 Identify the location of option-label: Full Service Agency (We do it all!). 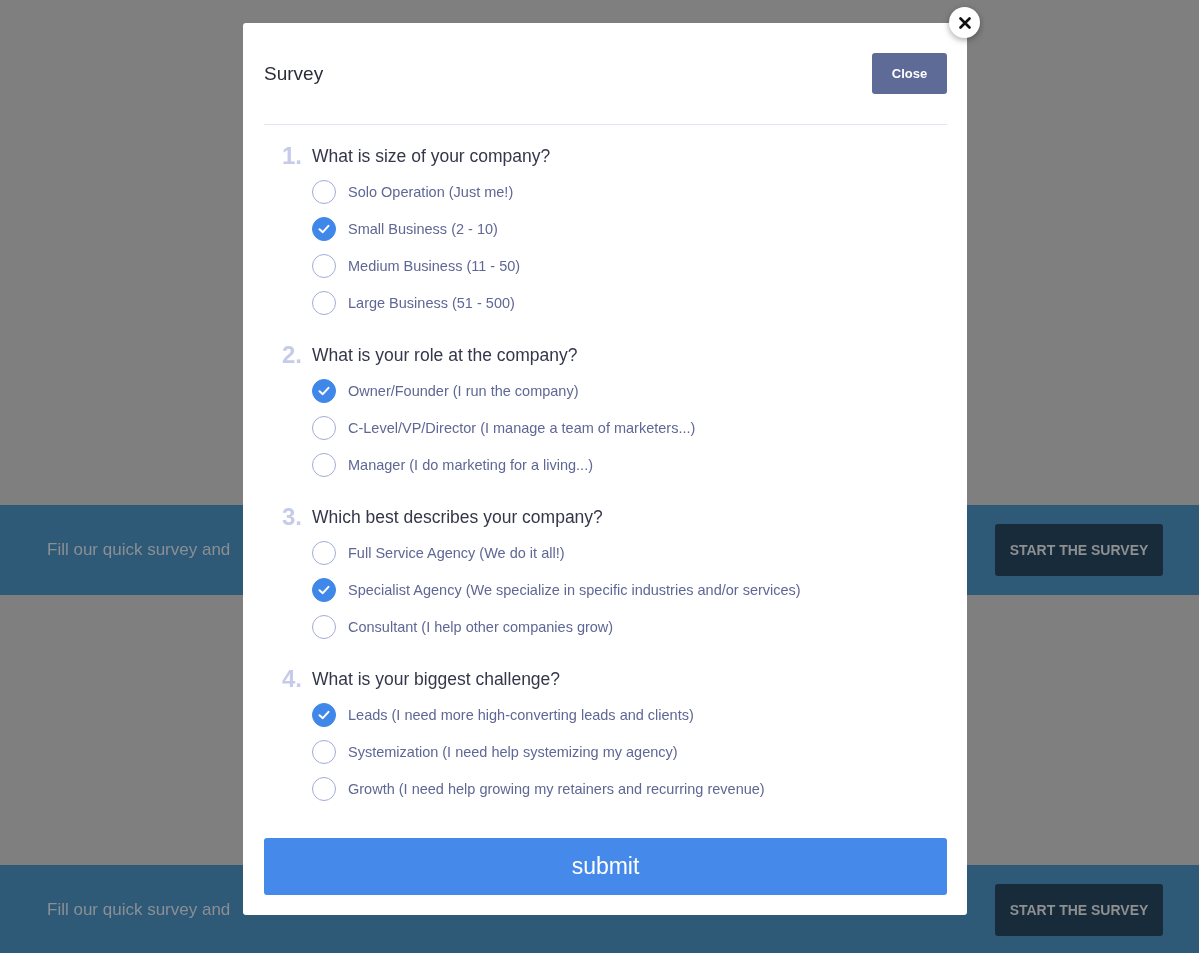
(456, 552).